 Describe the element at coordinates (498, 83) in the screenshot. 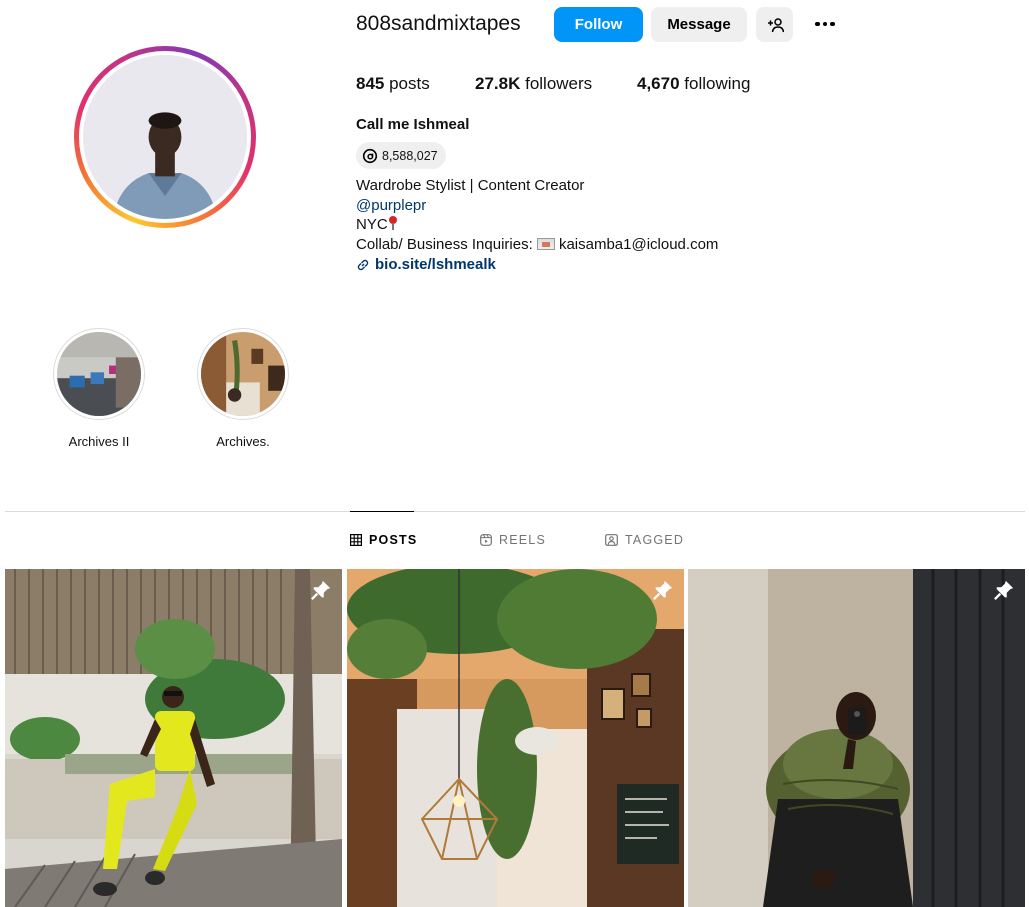

I see `followers-count-value: 27.8K` at that location.